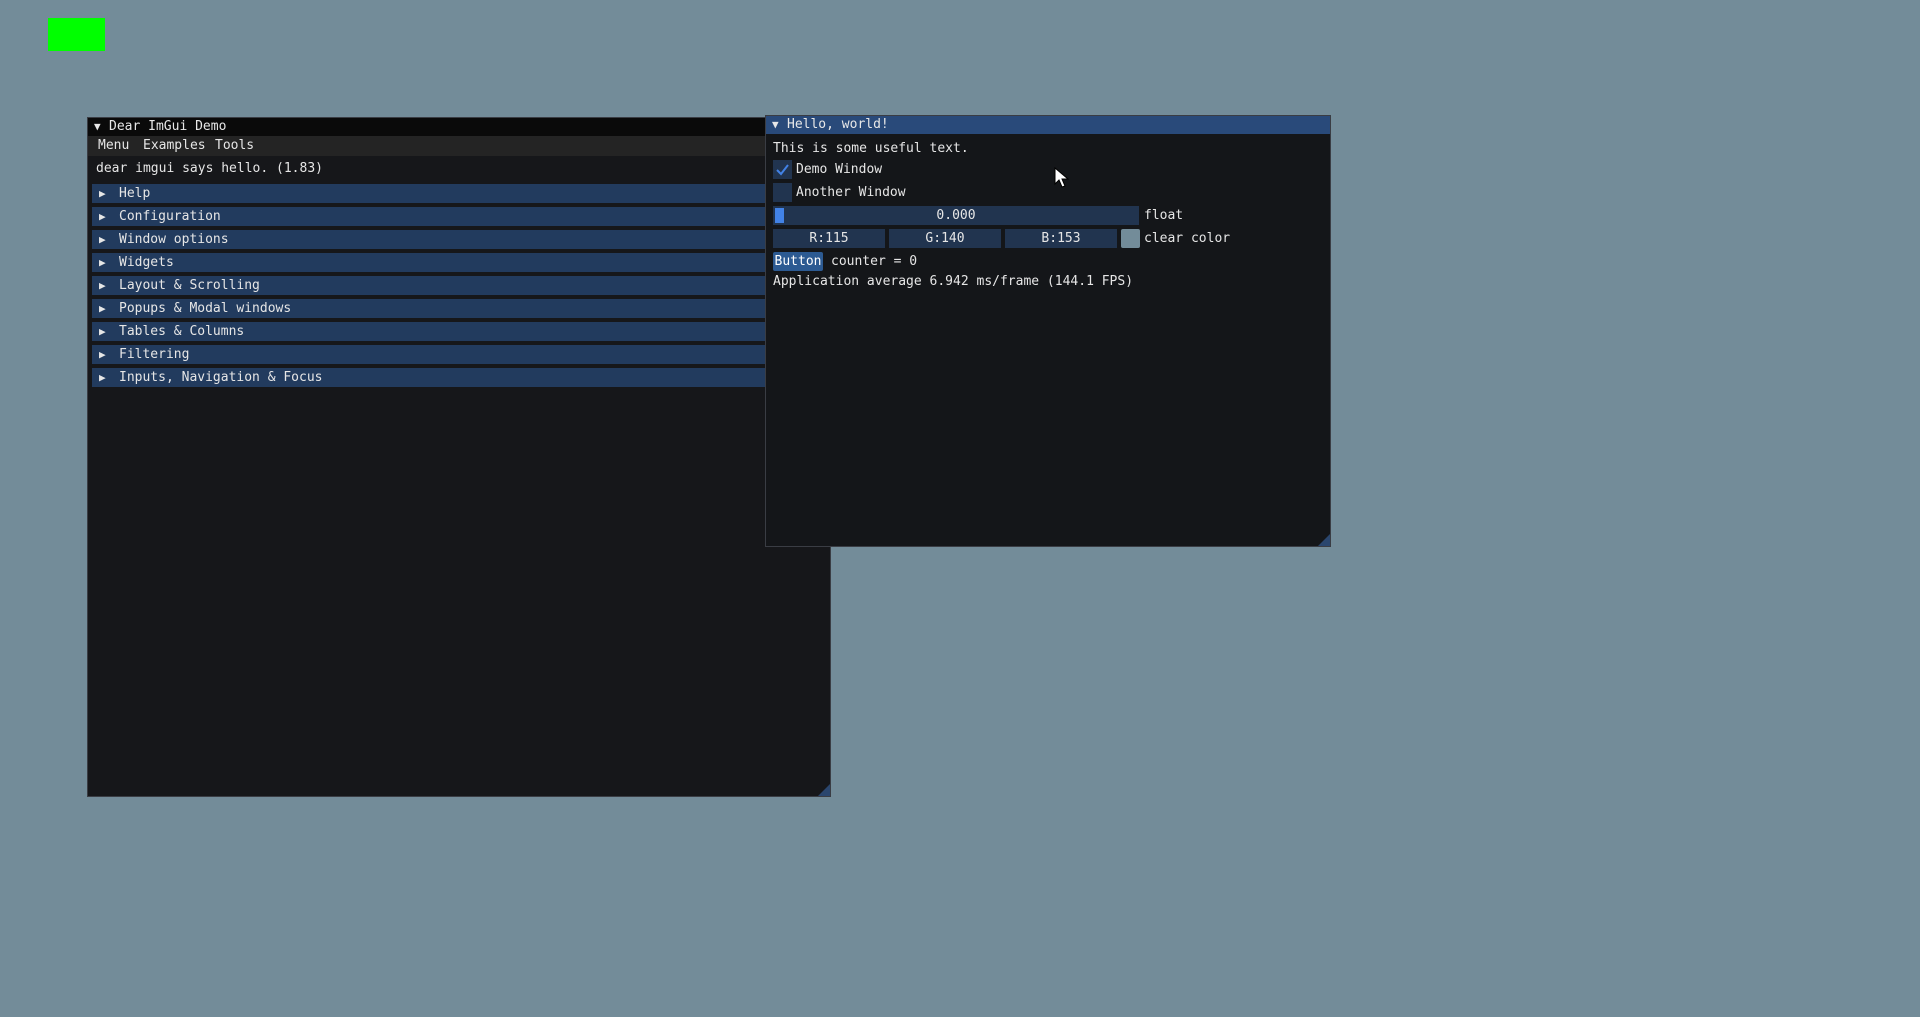 This screenshot has width=1920, height=1017. What do you see at coordinates (434, 354) in the screenshot?
I see `section-filtering: ▶ Filtering` at bounding box center [434, 354].